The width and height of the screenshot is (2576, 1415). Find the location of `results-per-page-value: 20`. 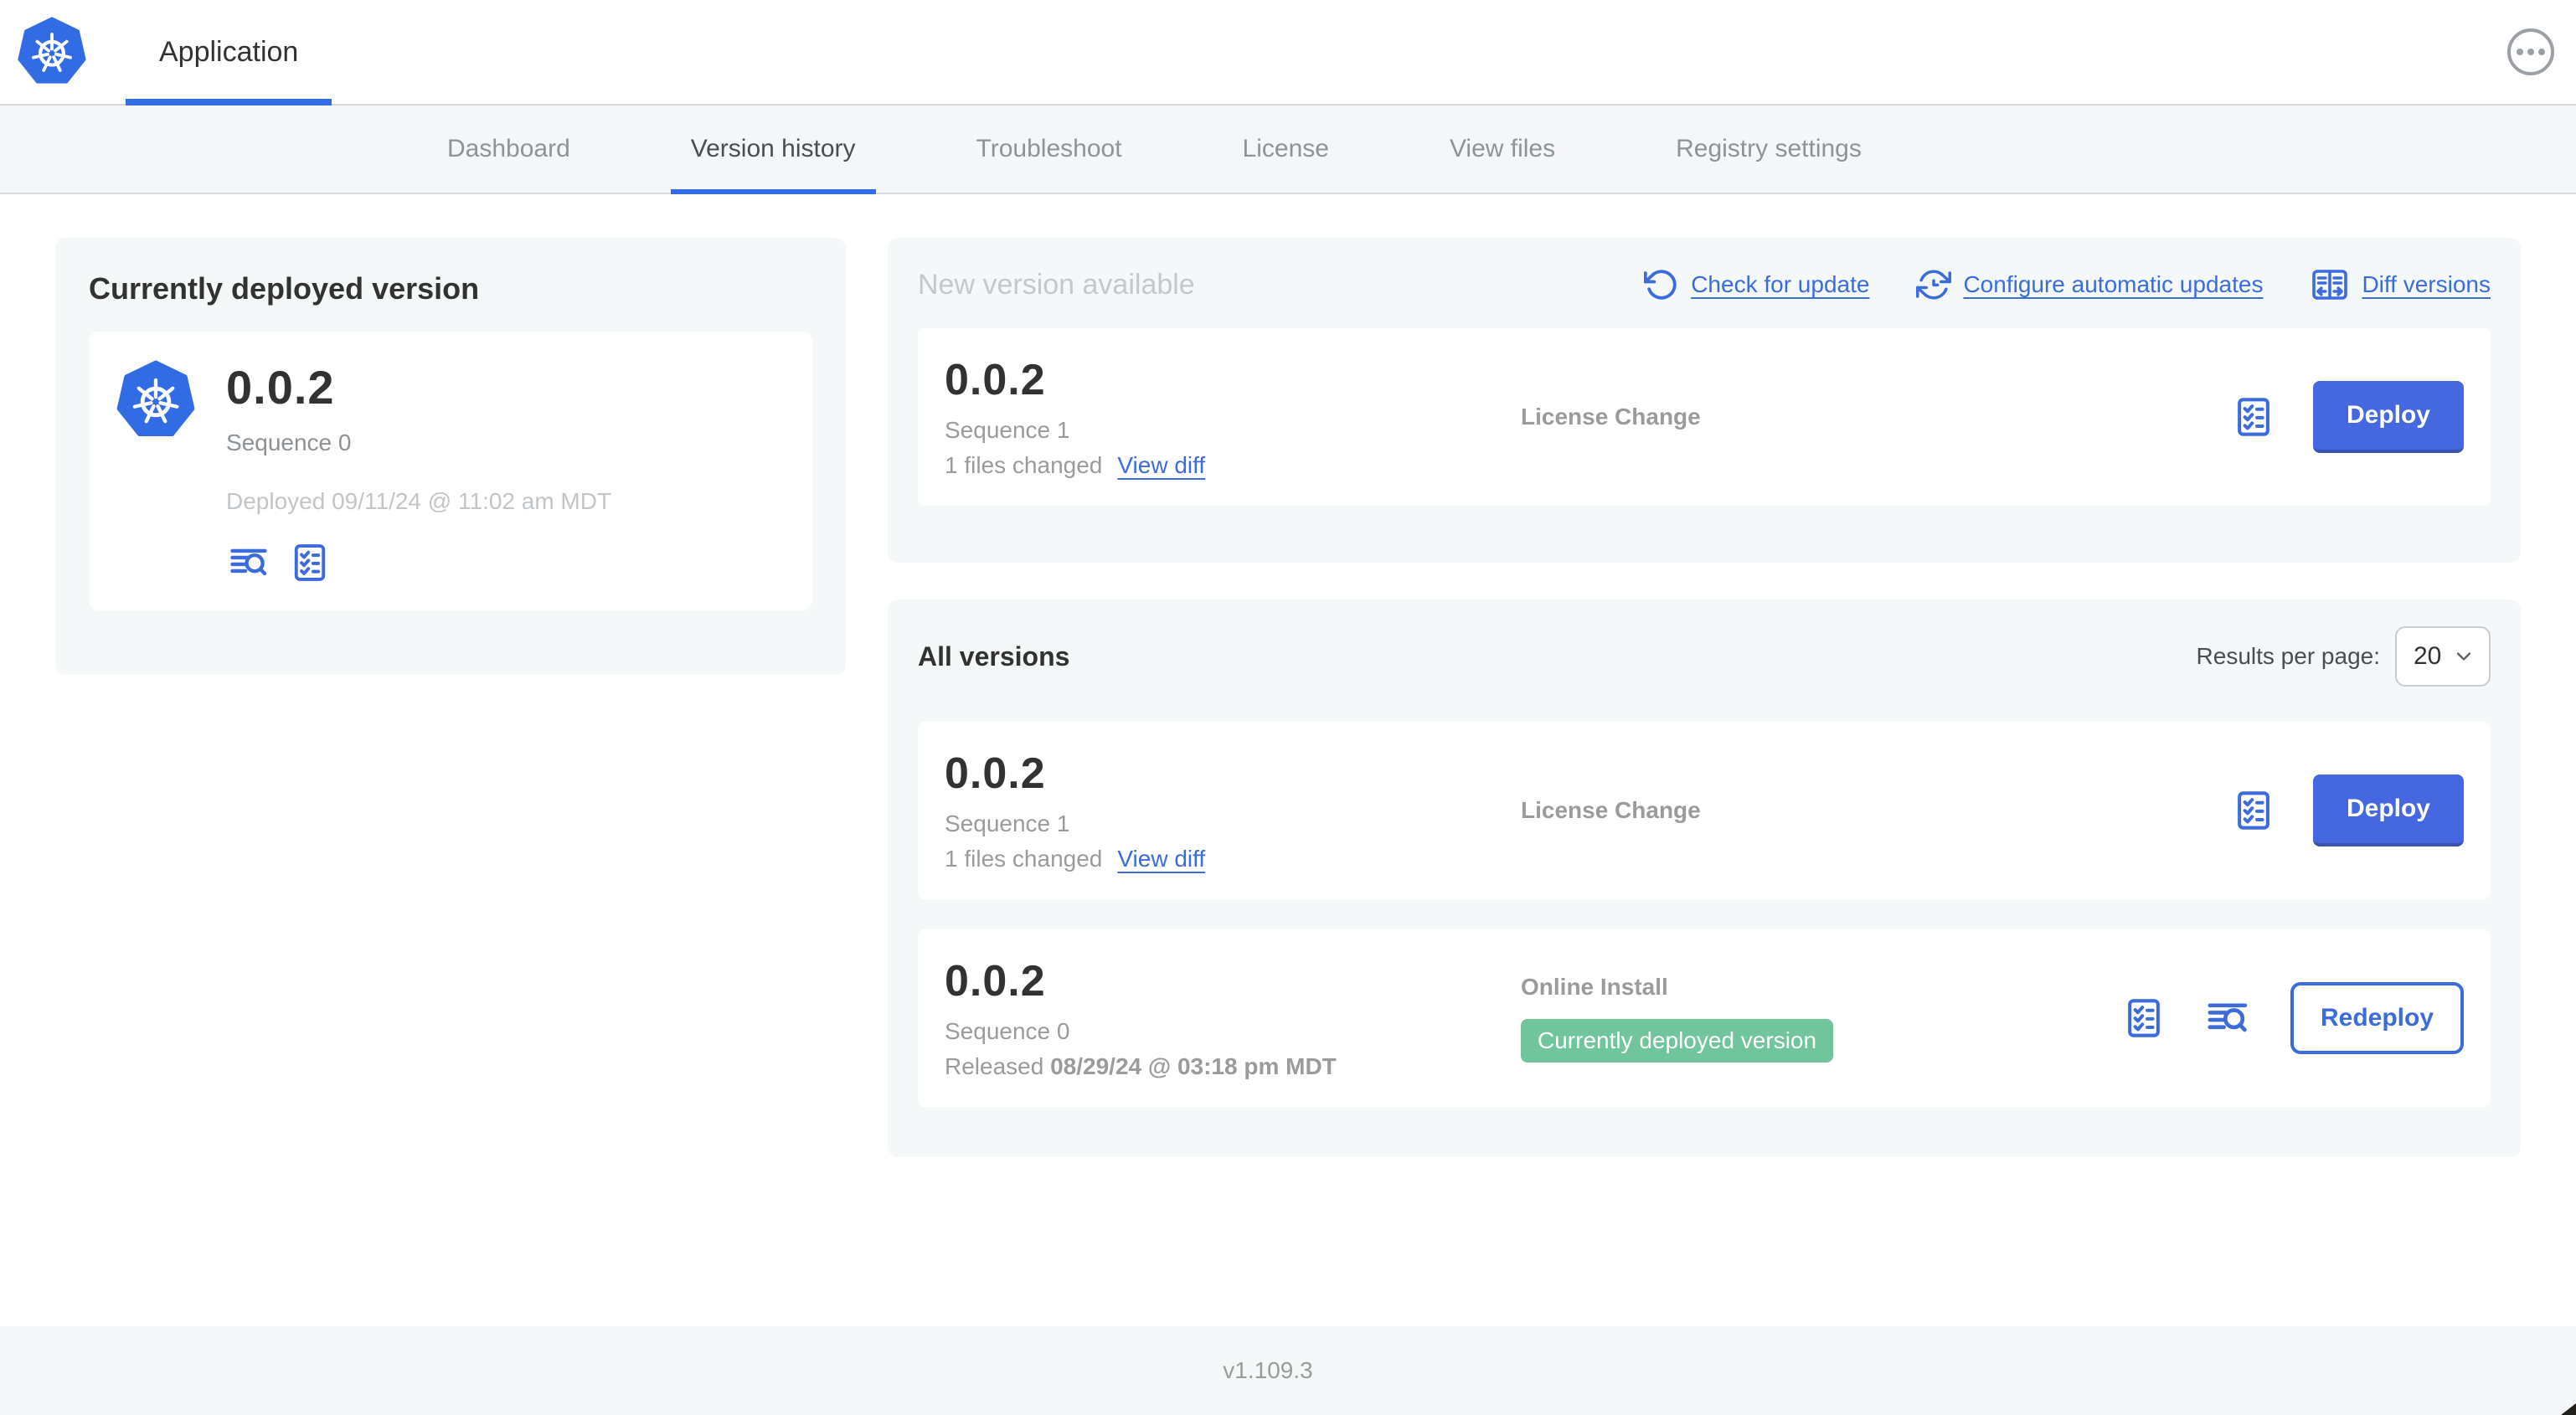

results-per-page-value: 20 is located at coordinates (2428, 656).